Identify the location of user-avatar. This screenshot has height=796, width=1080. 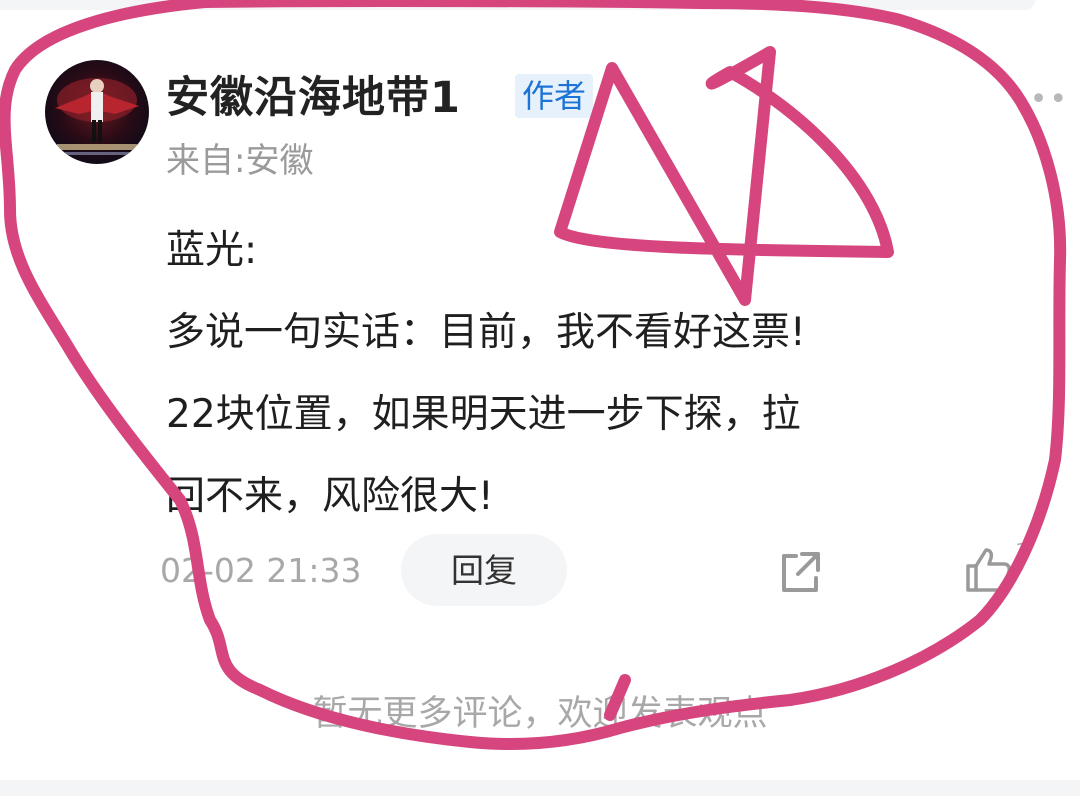
(97, 112).